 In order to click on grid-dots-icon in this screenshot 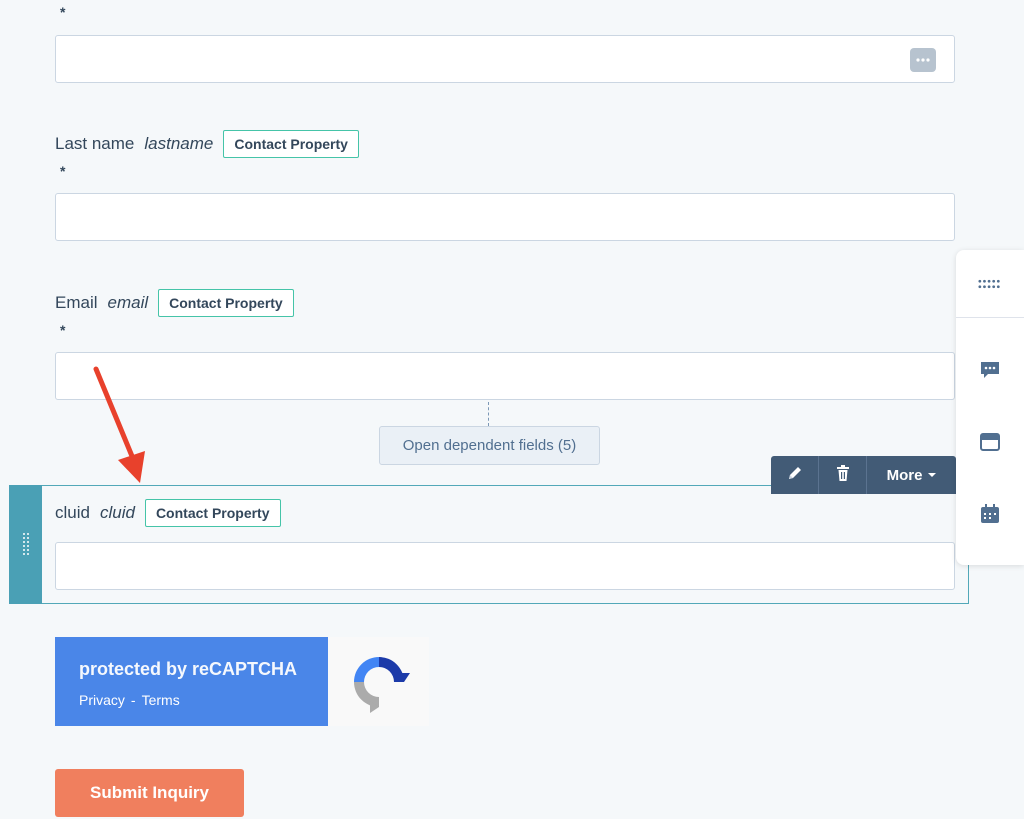, I will do `click(990, 284)`.